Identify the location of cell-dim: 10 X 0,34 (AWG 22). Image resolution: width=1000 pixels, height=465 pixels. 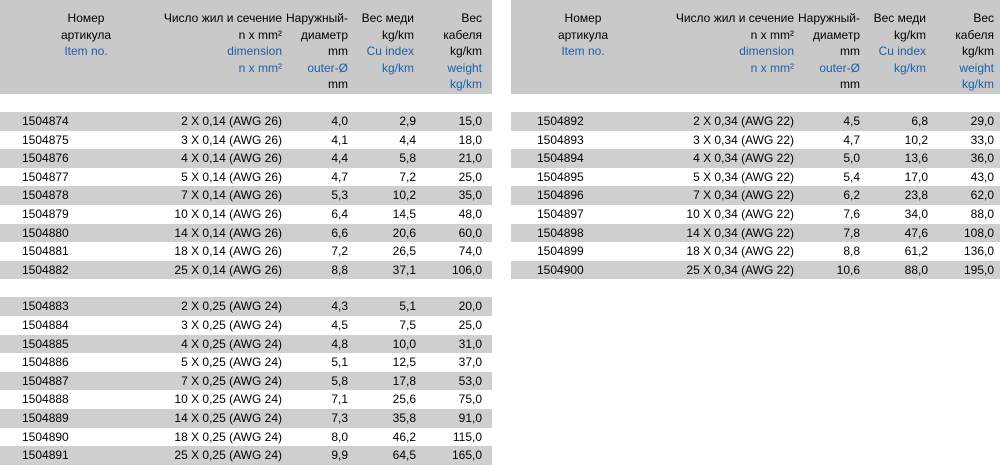
(740, 213).